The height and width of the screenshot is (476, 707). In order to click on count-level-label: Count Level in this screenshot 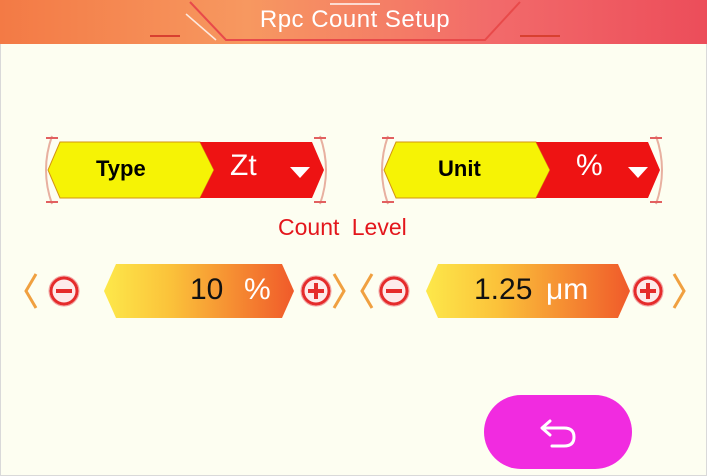, I will do `click(342, 227)`.